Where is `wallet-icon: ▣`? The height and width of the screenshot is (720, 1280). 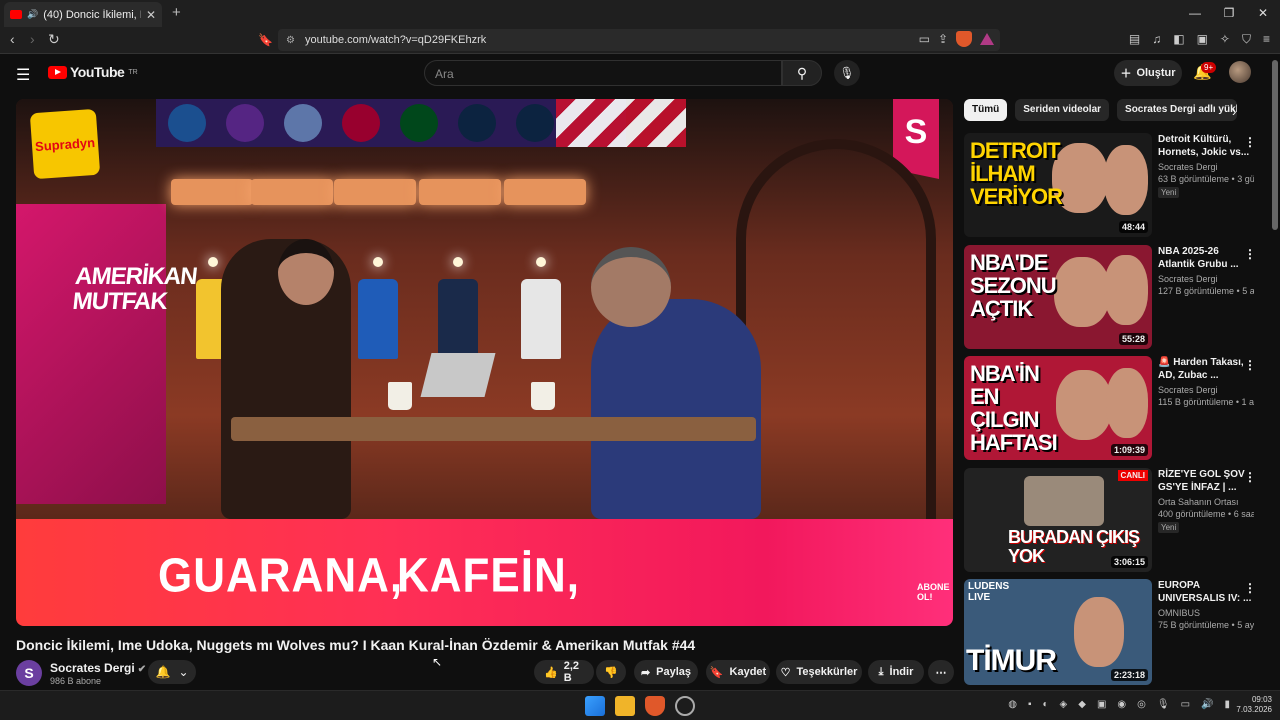 wallet-icon: ▣ is located at coordinates (1202, 39).